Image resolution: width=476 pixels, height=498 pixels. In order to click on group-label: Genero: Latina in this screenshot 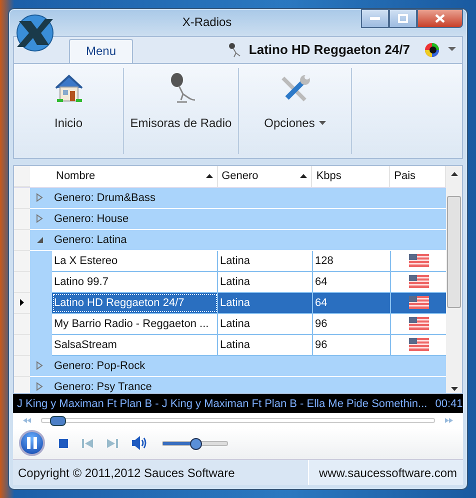, I will do `click(90, 240)`.